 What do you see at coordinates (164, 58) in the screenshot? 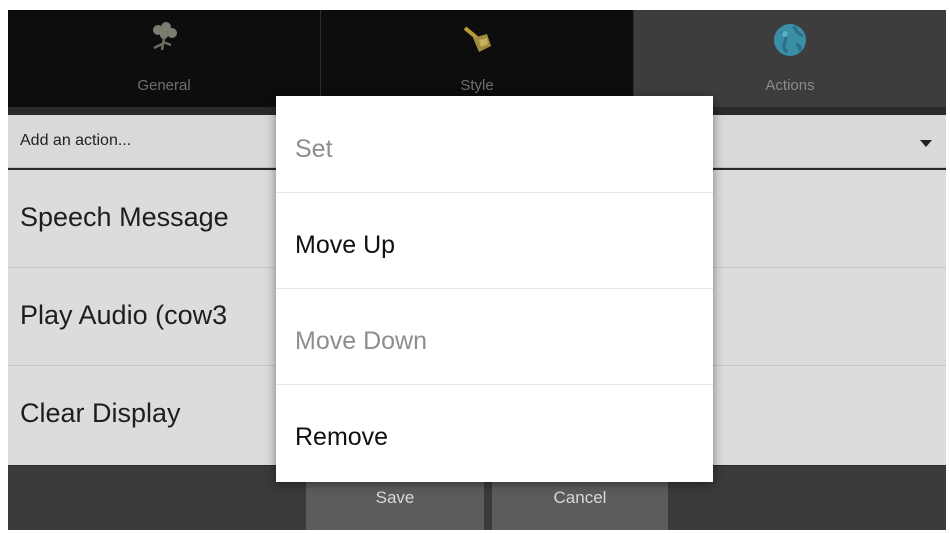
I see `tab-general: General` at bounding box center [164, 58].